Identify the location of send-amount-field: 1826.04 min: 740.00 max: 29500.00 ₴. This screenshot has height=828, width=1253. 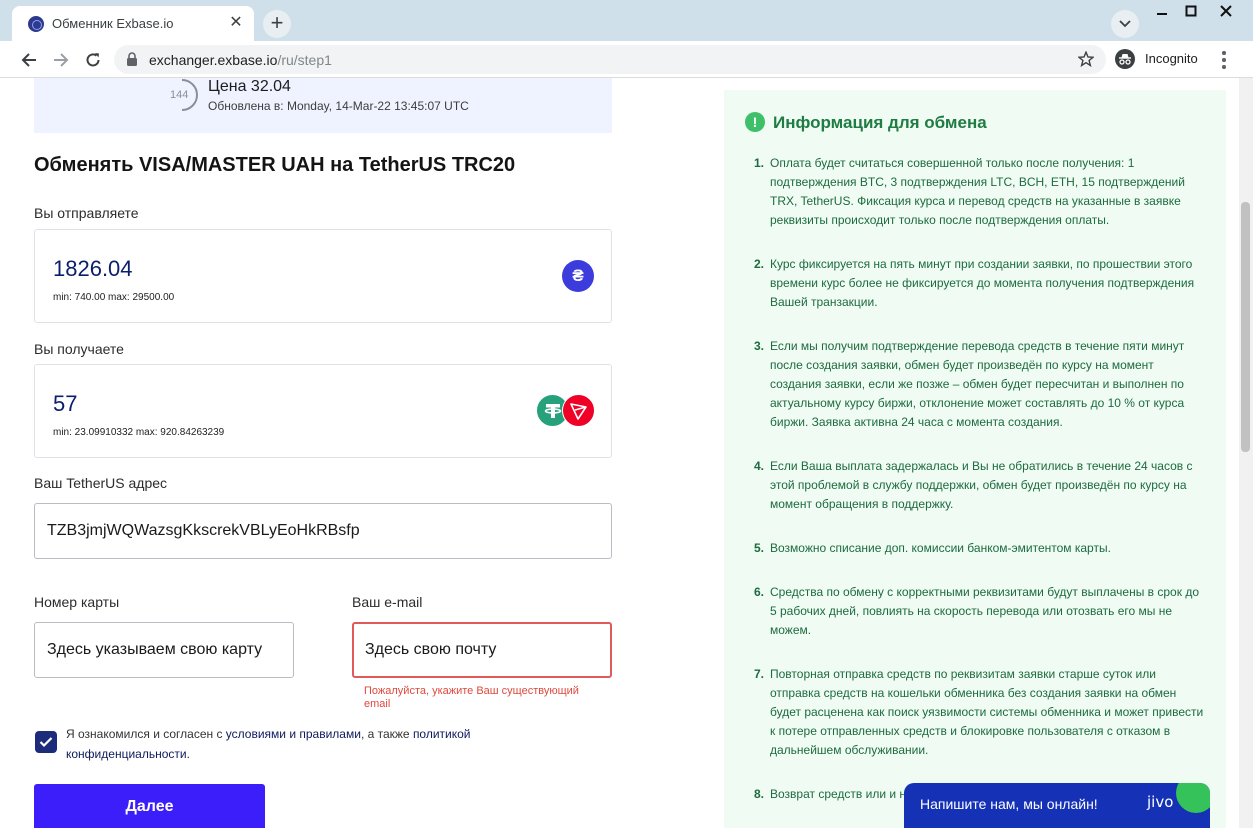
(323, 276).